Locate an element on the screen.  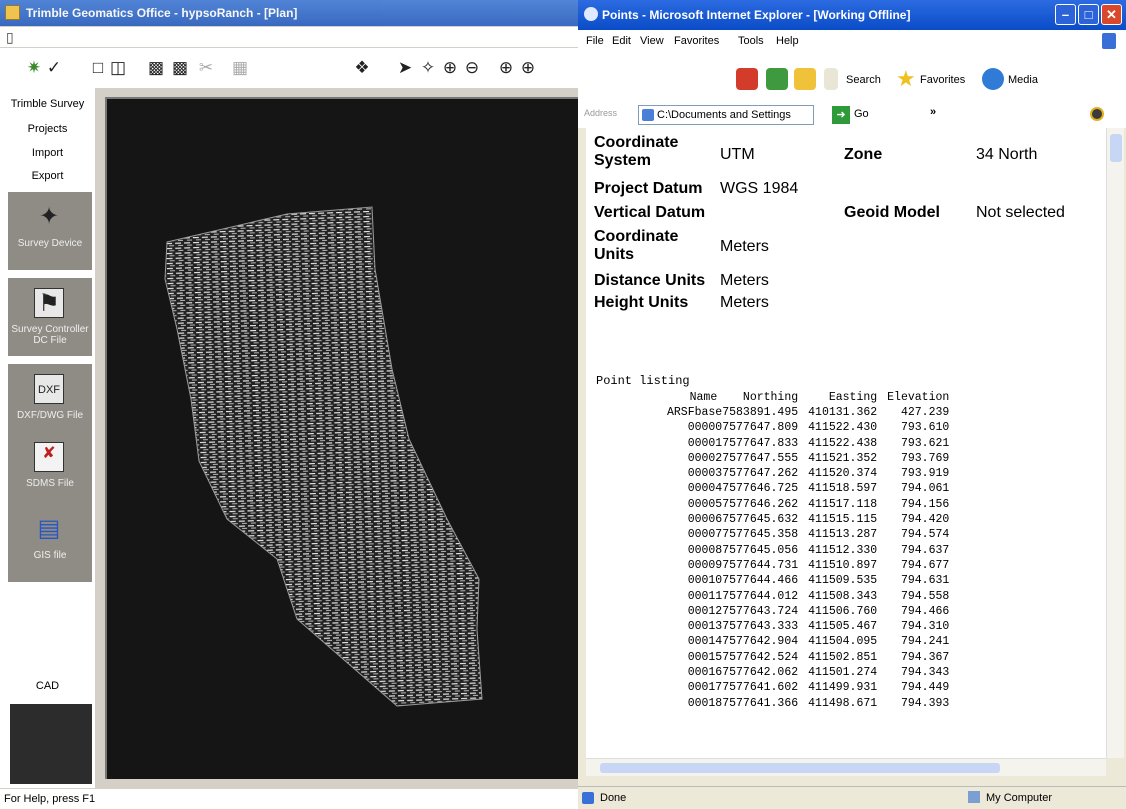
tile-label: GIS file is located at coordinates (50, 555).